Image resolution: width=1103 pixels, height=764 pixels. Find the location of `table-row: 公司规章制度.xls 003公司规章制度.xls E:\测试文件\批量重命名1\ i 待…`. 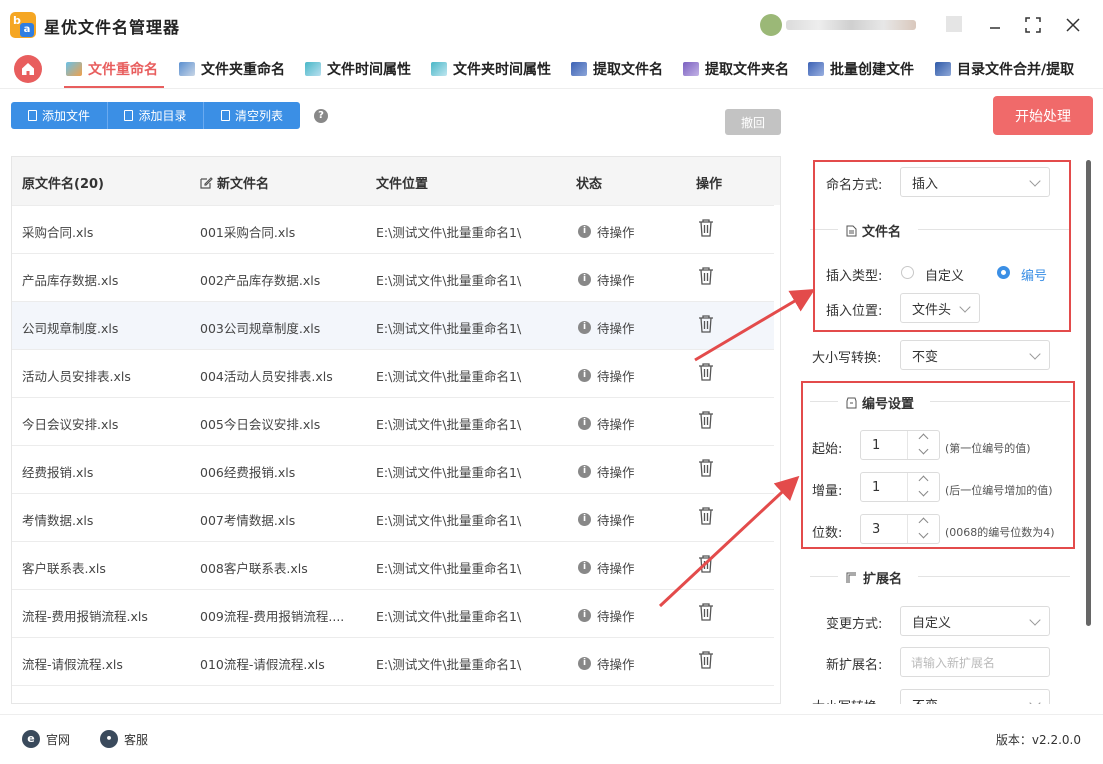

table-row: 公司规章制度.xls 003公司规章制度.xls E:\测试文件\批量重命名1\ i 待… is located at coordinates (393, 325).